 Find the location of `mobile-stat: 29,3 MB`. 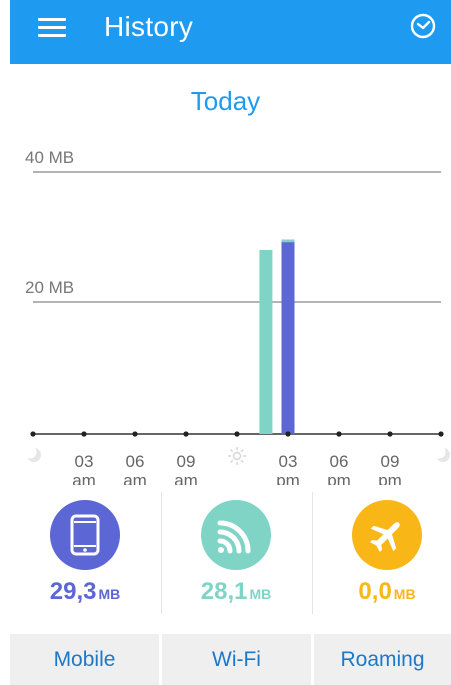

mobile-stat: 29,3 MB is located at coordinates (85, 553).